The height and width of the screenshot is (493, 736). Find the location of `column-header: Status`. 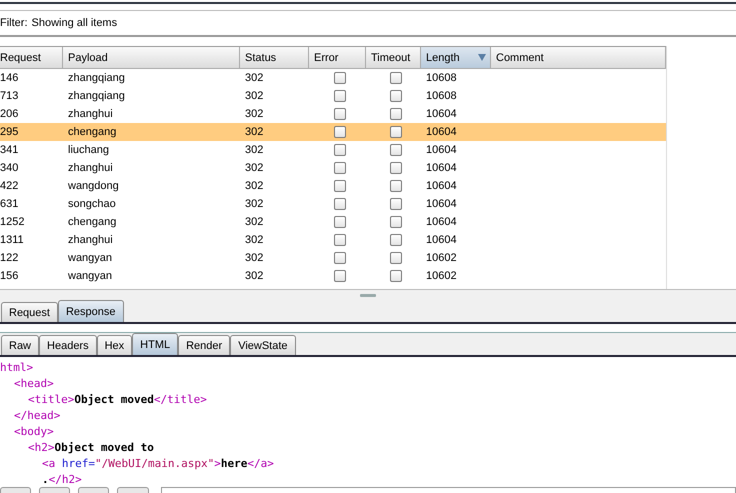

column-header: Status is located at coordinates (274, 57).